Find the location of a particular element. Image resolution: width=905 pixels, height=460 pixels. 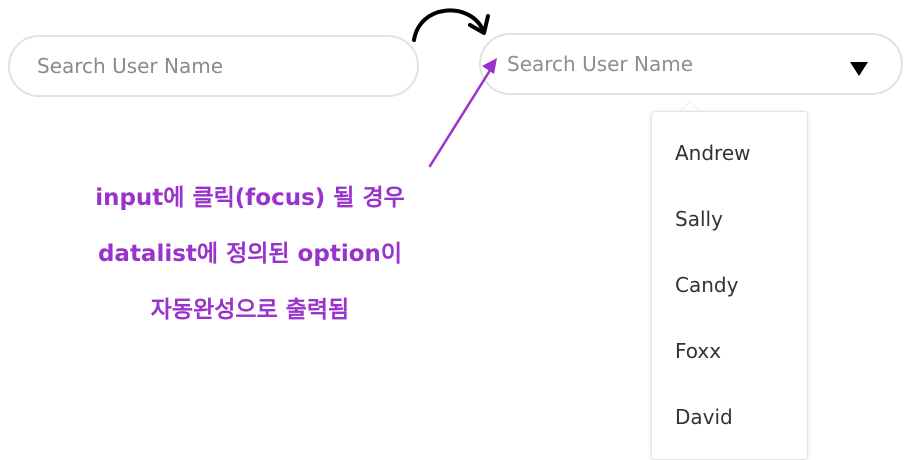

pointer-arrow-icon is located at coordinates (462, 113).